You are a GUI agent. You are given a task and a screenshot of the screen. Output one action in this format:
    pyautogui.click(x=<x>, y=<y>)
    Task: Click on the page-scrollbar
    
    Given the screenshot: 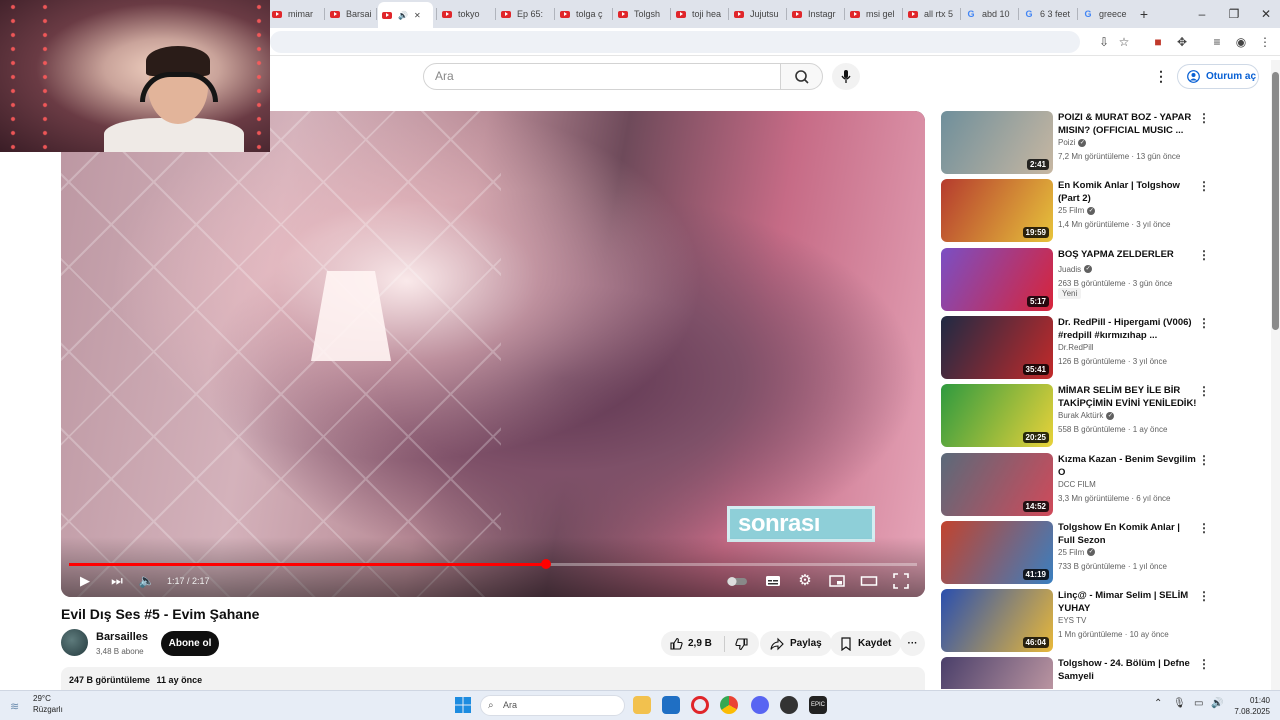 What is the action you would take?
    pyautogui.click(x=1275, y=375)
    